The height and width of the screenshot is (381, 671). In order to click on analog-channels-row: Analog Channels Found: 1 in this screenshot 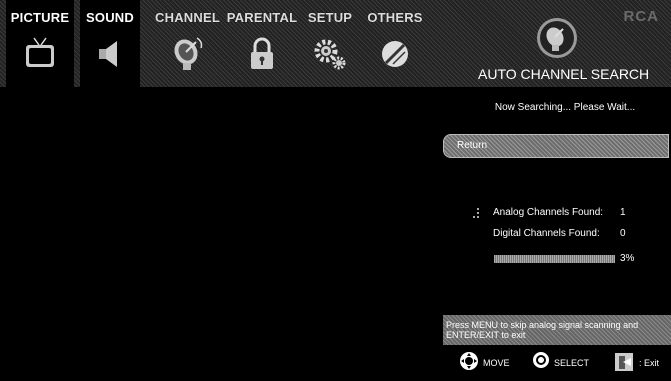, I will do `click(559, 212)`.